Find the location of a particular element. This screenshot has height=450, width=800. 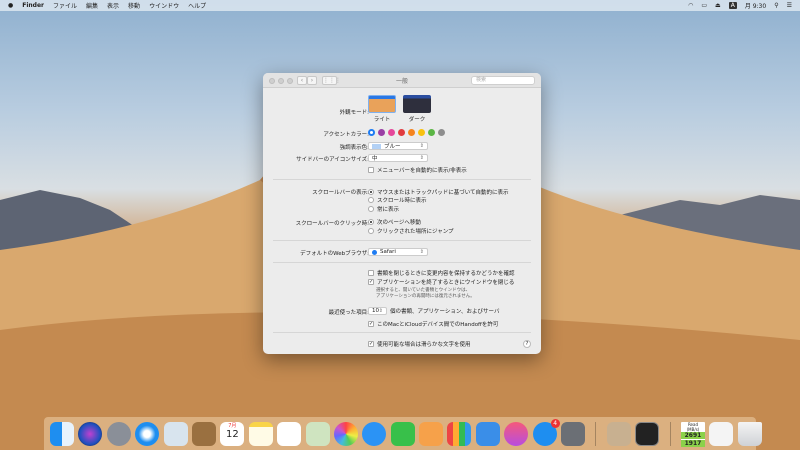

numbers-icon is located at coordinates (459, 433).